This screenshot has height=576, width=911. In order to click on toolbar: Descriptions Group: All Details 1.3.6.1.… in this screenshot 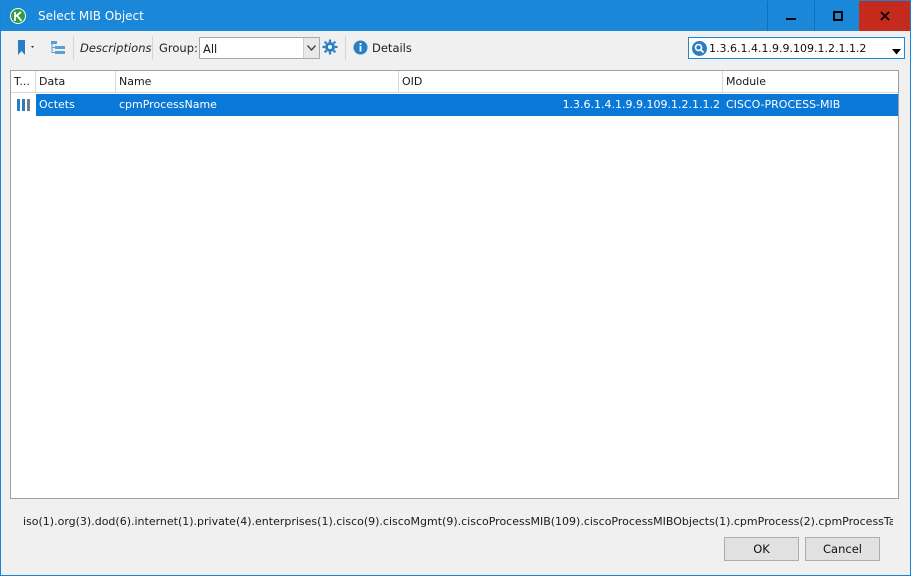, I will do `click(455, 48)`.